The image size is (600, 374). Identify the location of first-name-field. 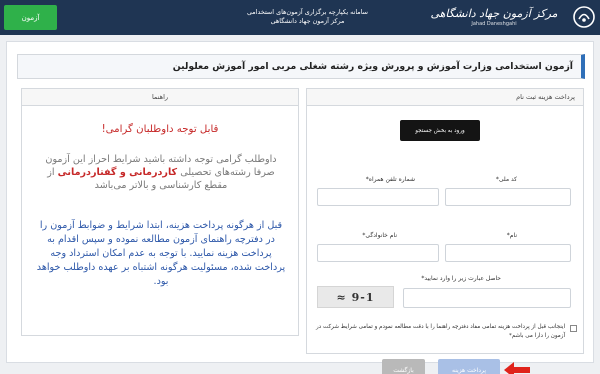
(508, 253).